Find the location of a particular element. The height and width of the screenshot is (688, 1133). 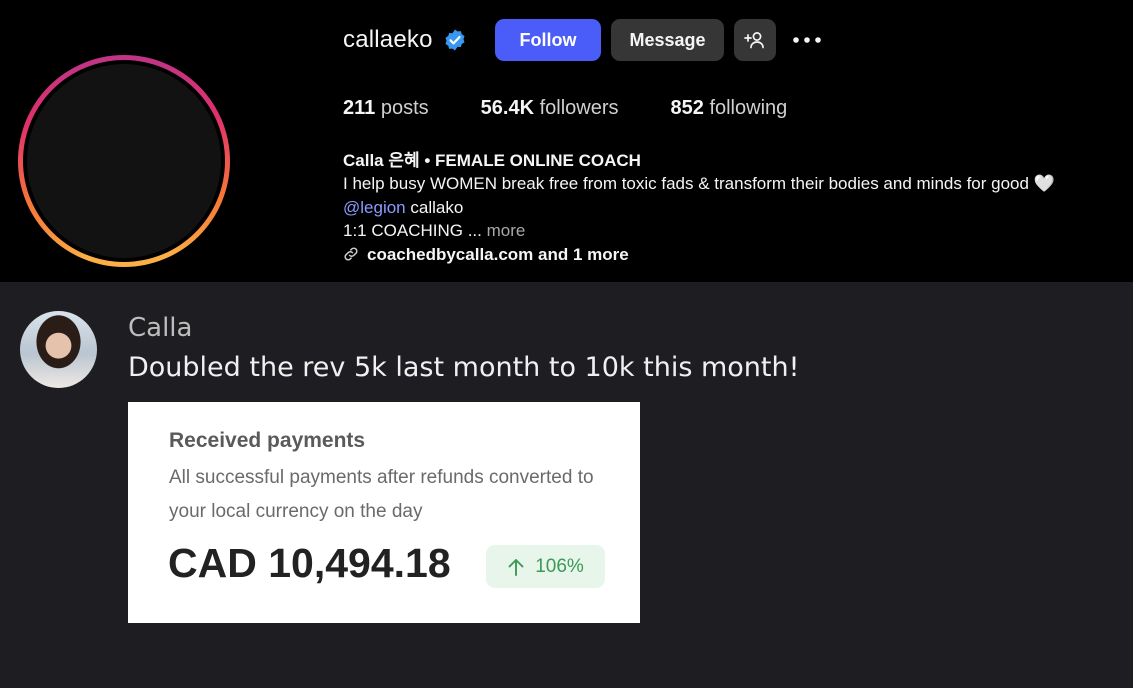

following-stat: 852 following is located at coordinates (729, 111).